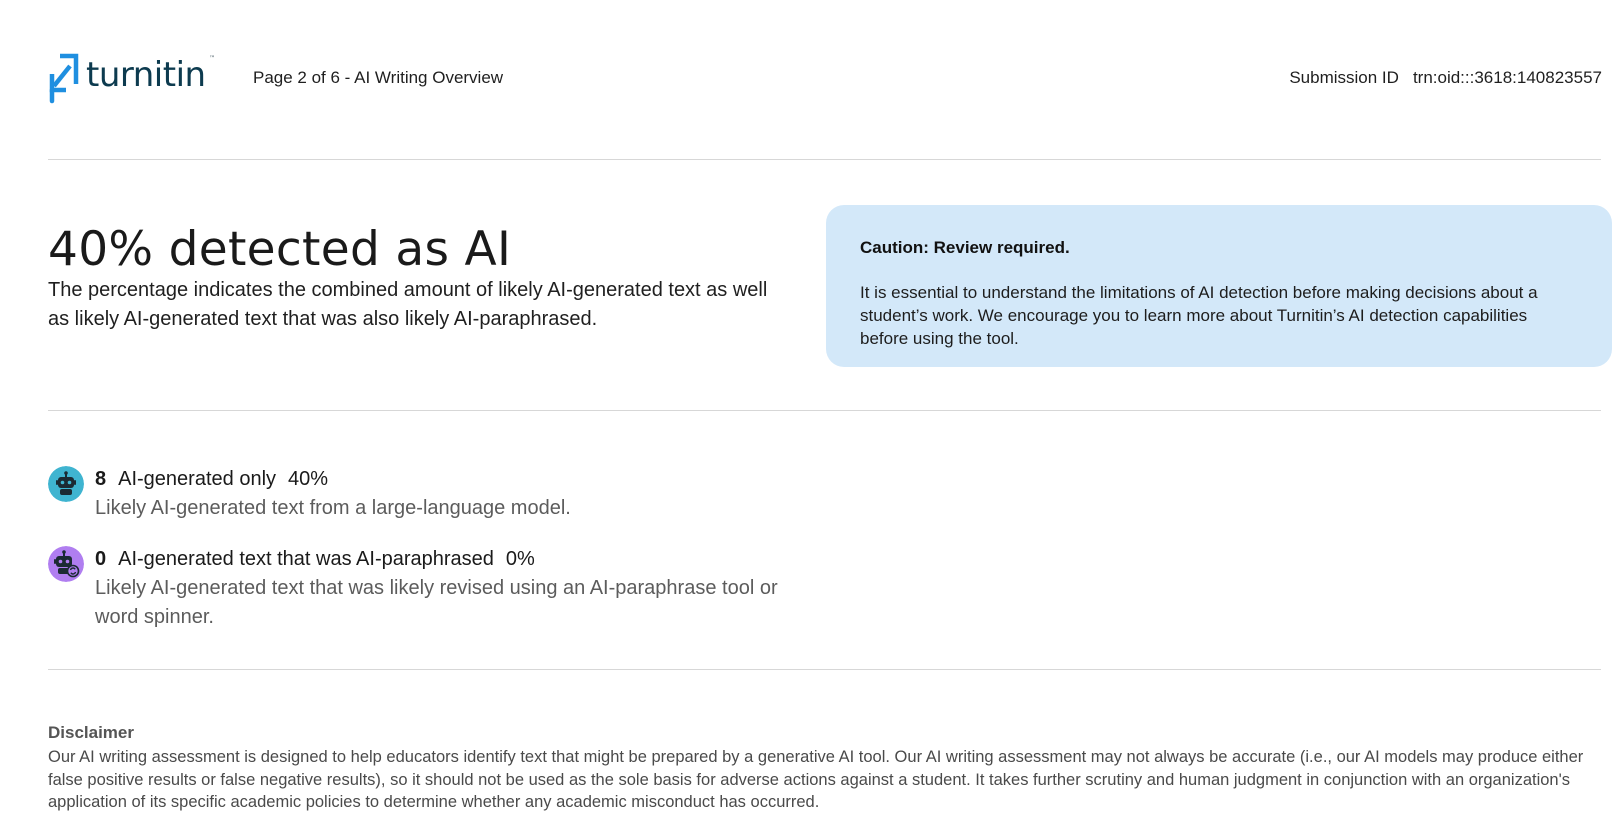 This screenshot has width=1623, height=831. I want to click on category-percent: 0%, so click(520, 559).